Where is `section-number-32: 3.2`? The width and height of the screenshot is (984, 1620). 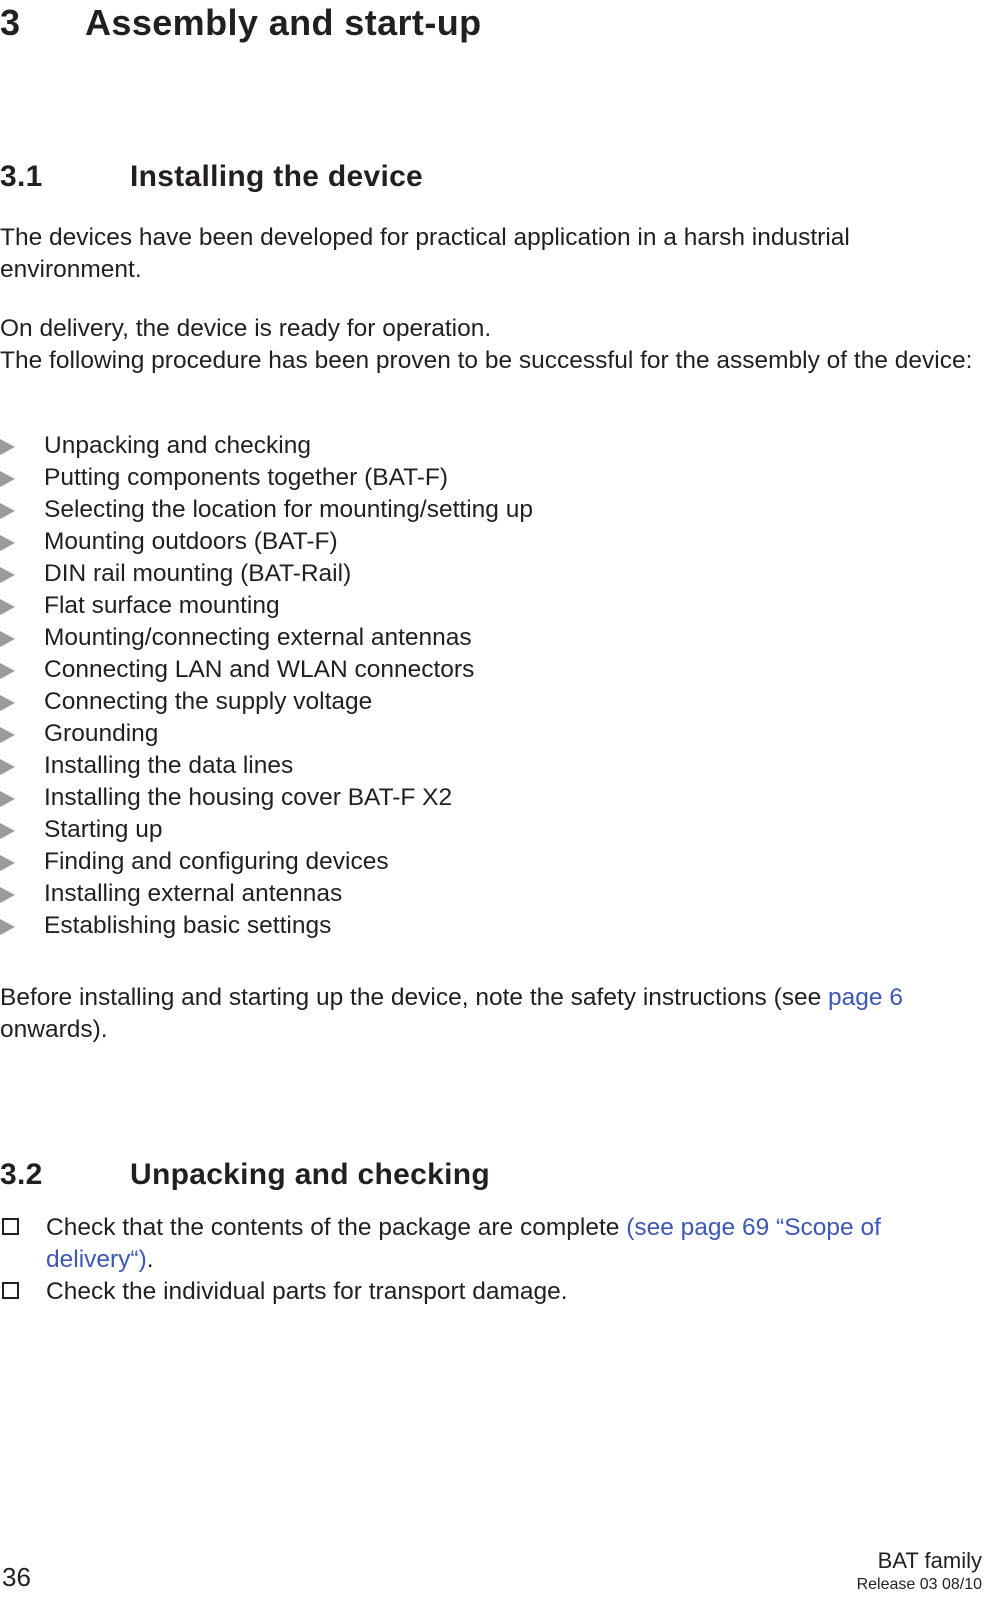
section-number-32: 3.2 is located at coordinates (21, 1174).